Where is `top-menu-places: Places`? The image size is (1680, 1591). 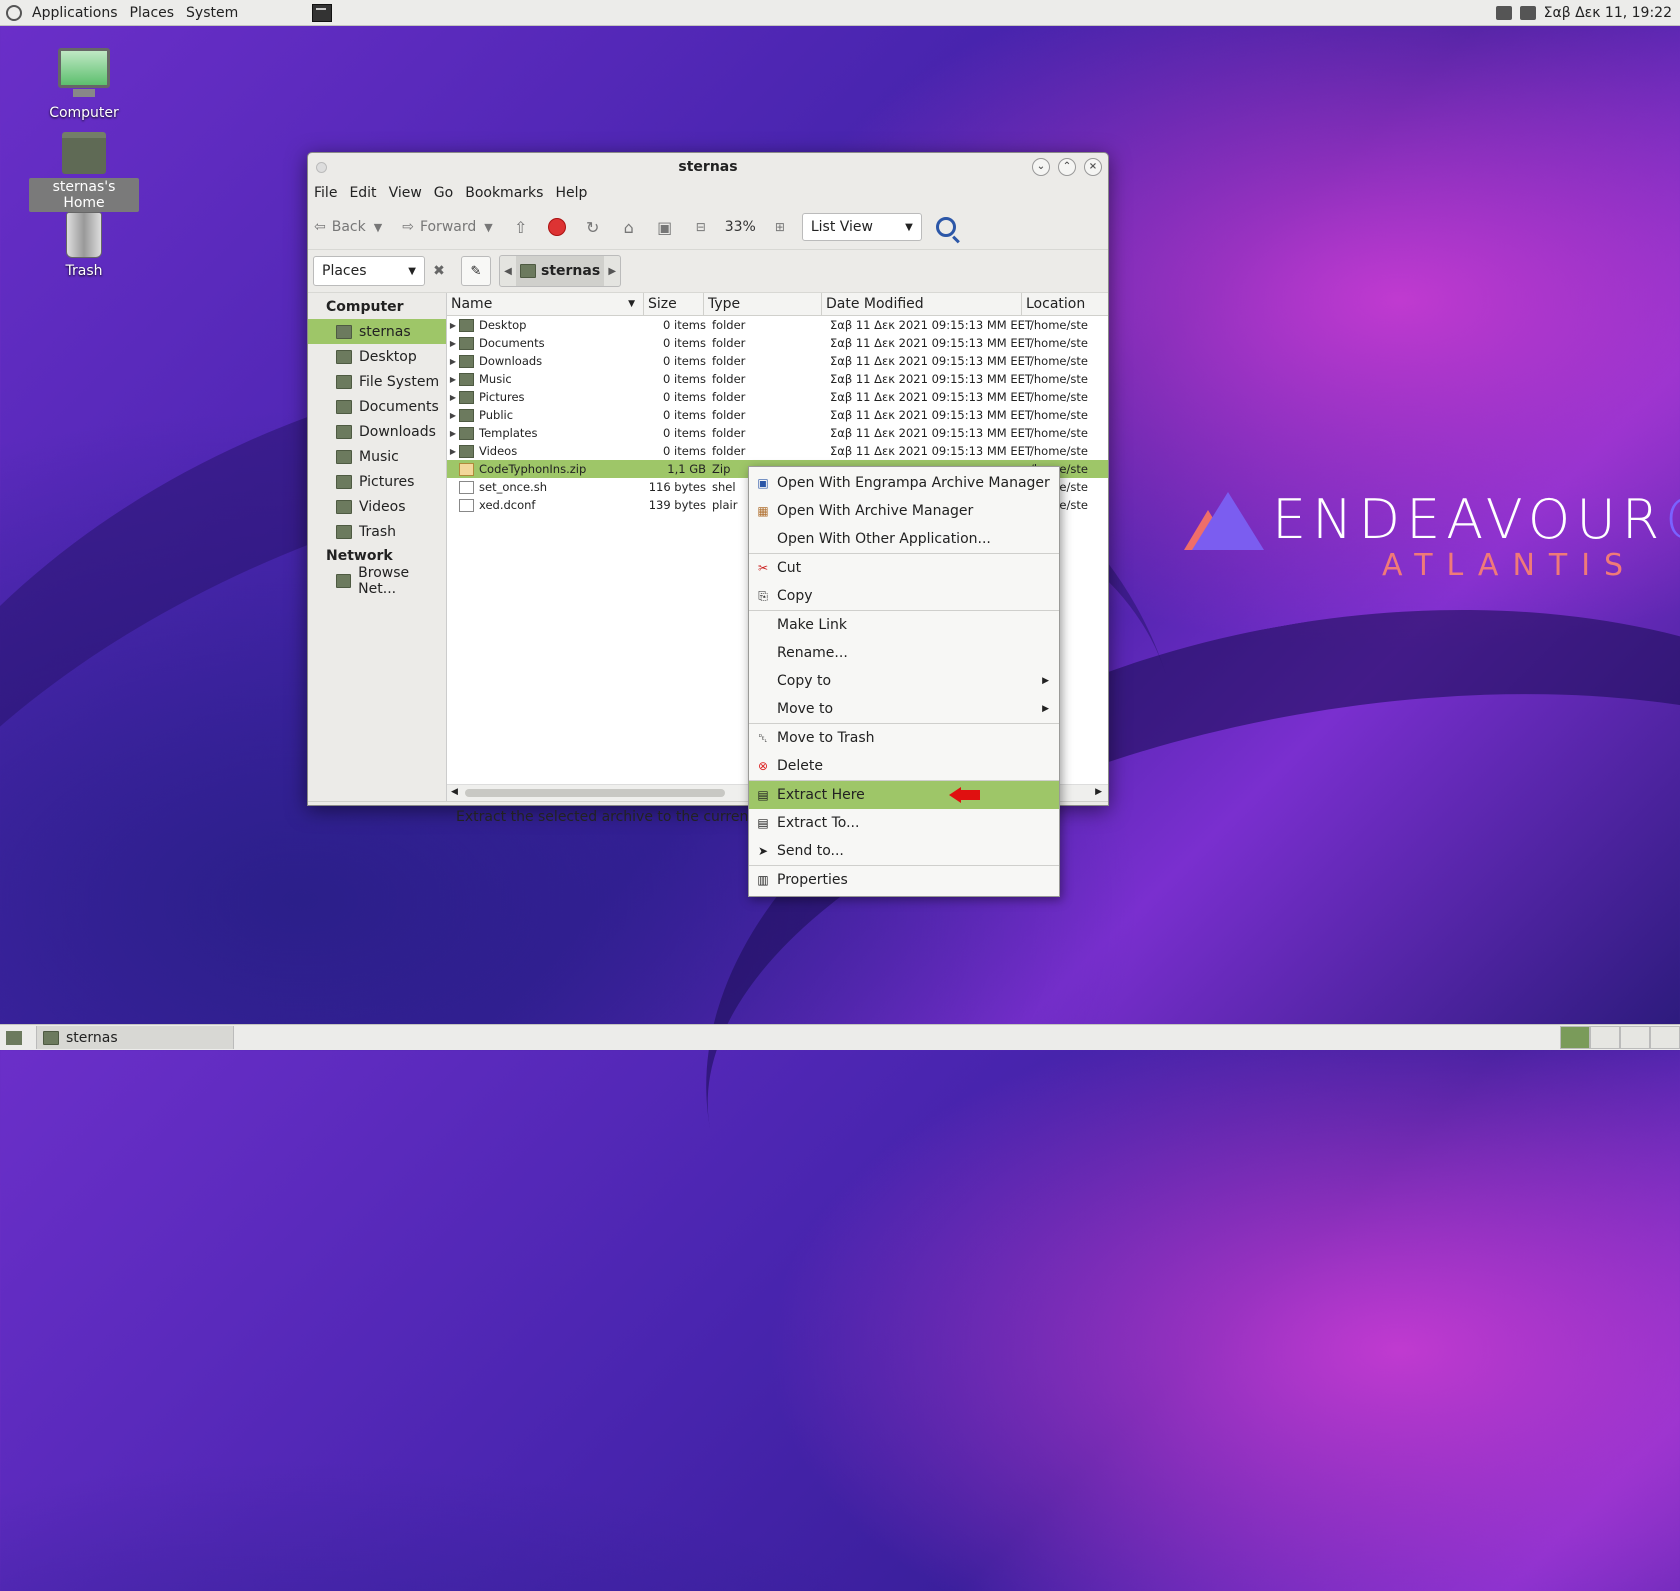 top-menu-places: Places is located at coordinates (152, 13).